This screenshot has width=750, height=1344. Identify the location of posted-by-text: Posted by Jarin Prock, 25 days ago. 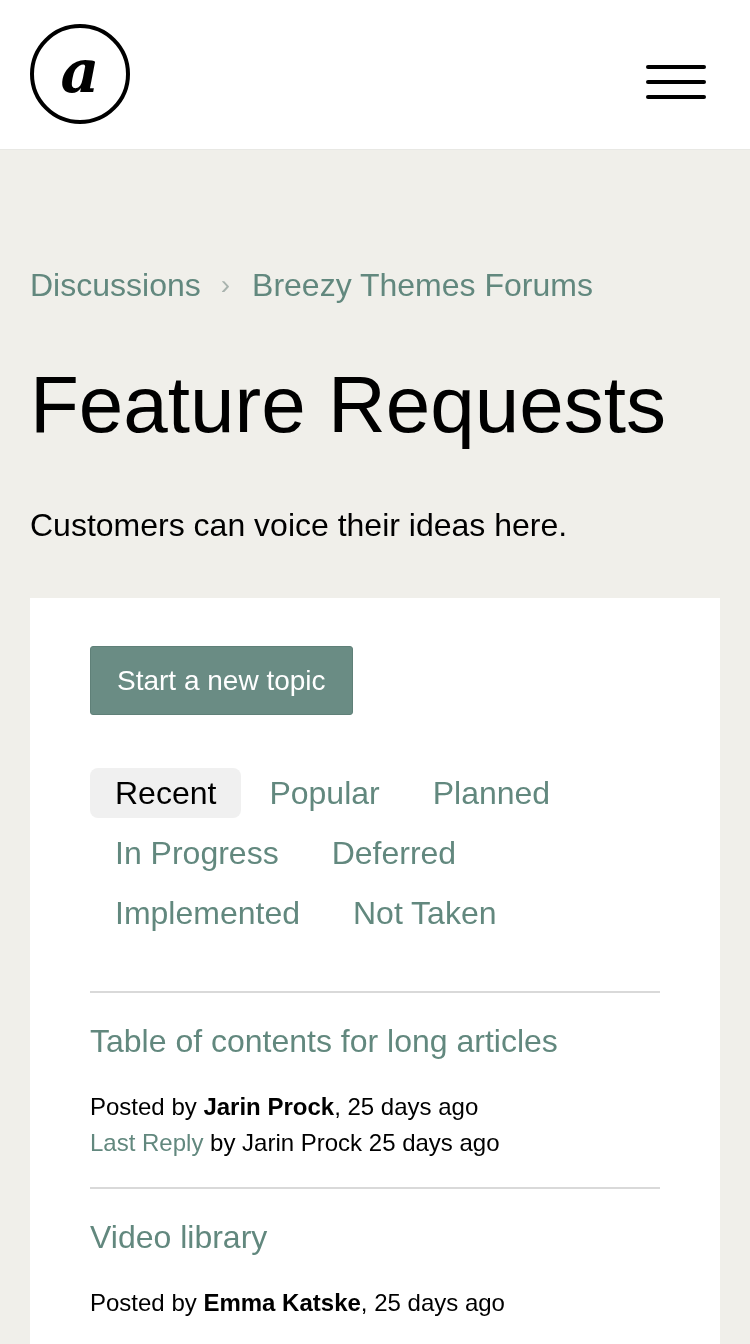
(285, 1107).